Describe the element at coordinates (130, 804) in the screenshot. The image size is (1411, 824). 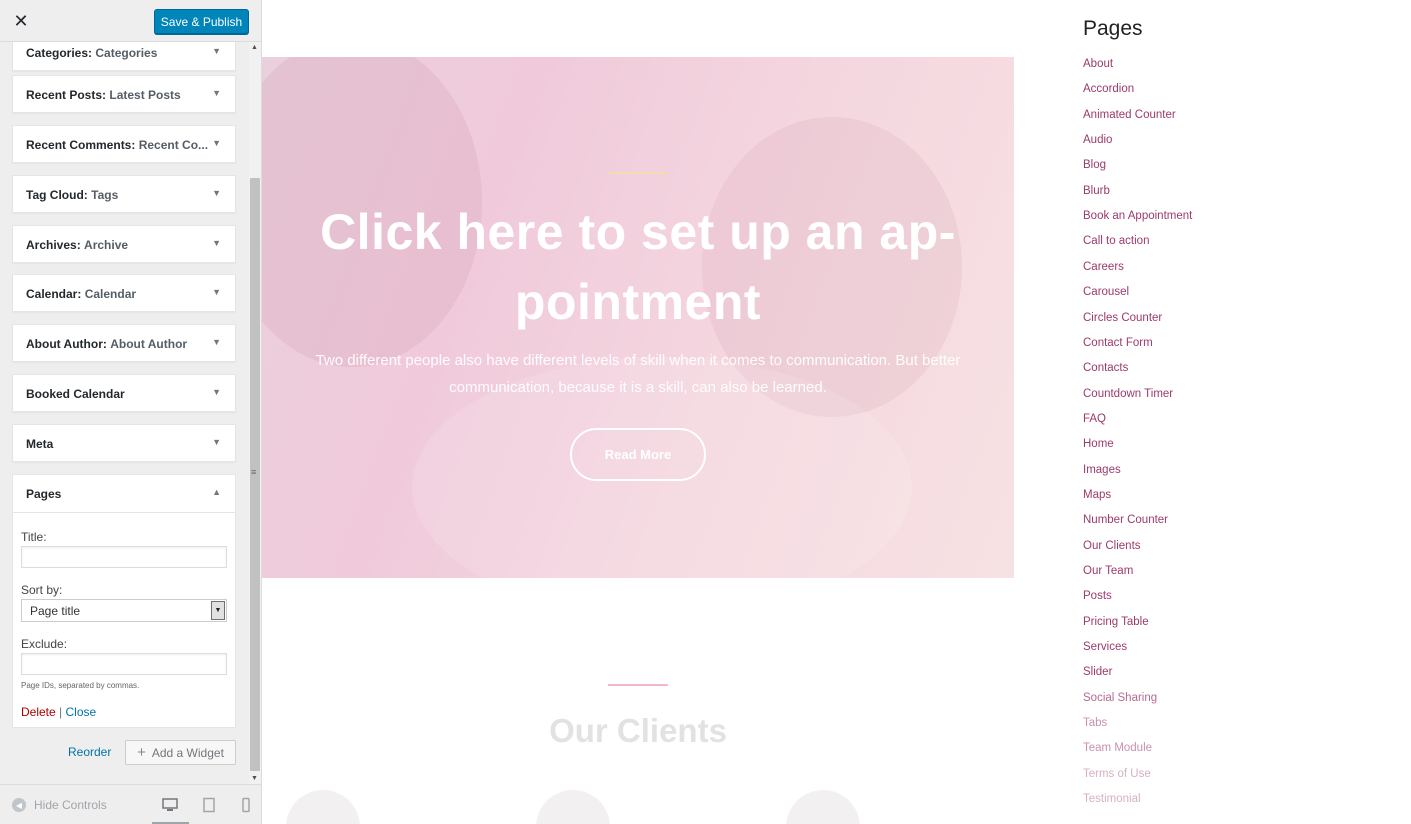
I see `sidebar-footer: ◀ Hide Controls` at that location.